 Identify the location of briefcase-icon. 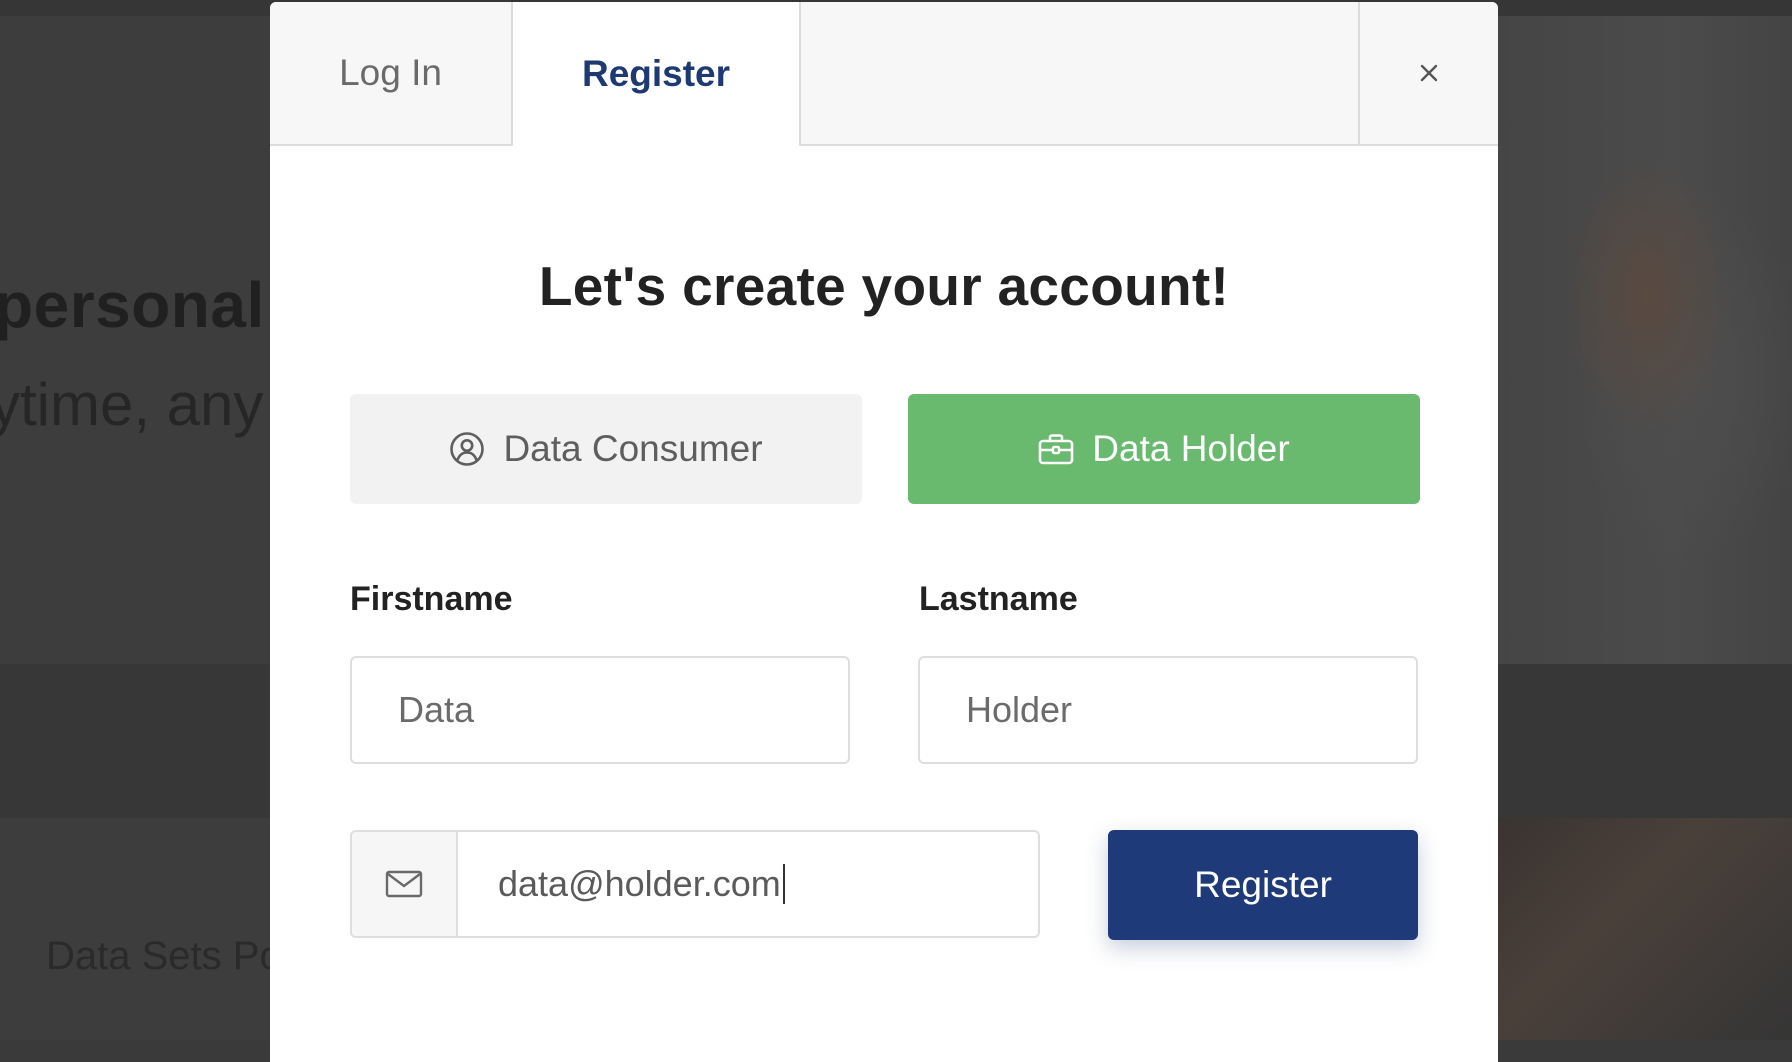
(1056, 449).